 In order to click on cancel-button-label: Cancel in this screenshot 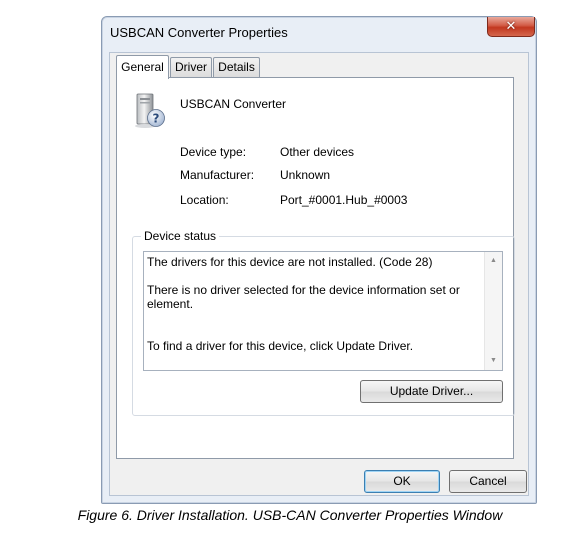, I will do `click(488, 481)`.